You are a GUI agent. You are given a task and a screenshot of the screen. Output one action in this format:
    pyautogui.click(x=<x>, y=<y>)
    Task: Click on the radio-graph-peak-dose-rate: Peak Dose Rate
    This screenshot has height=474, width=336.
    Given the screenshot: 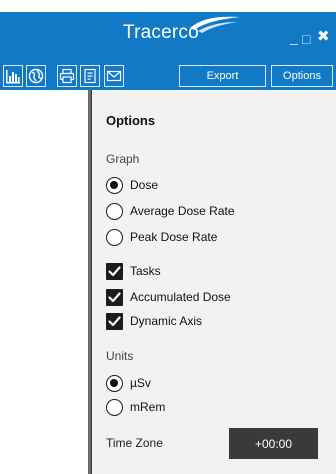 What is the action you would take?
    pyautogui.click(x=161, y=237)
    